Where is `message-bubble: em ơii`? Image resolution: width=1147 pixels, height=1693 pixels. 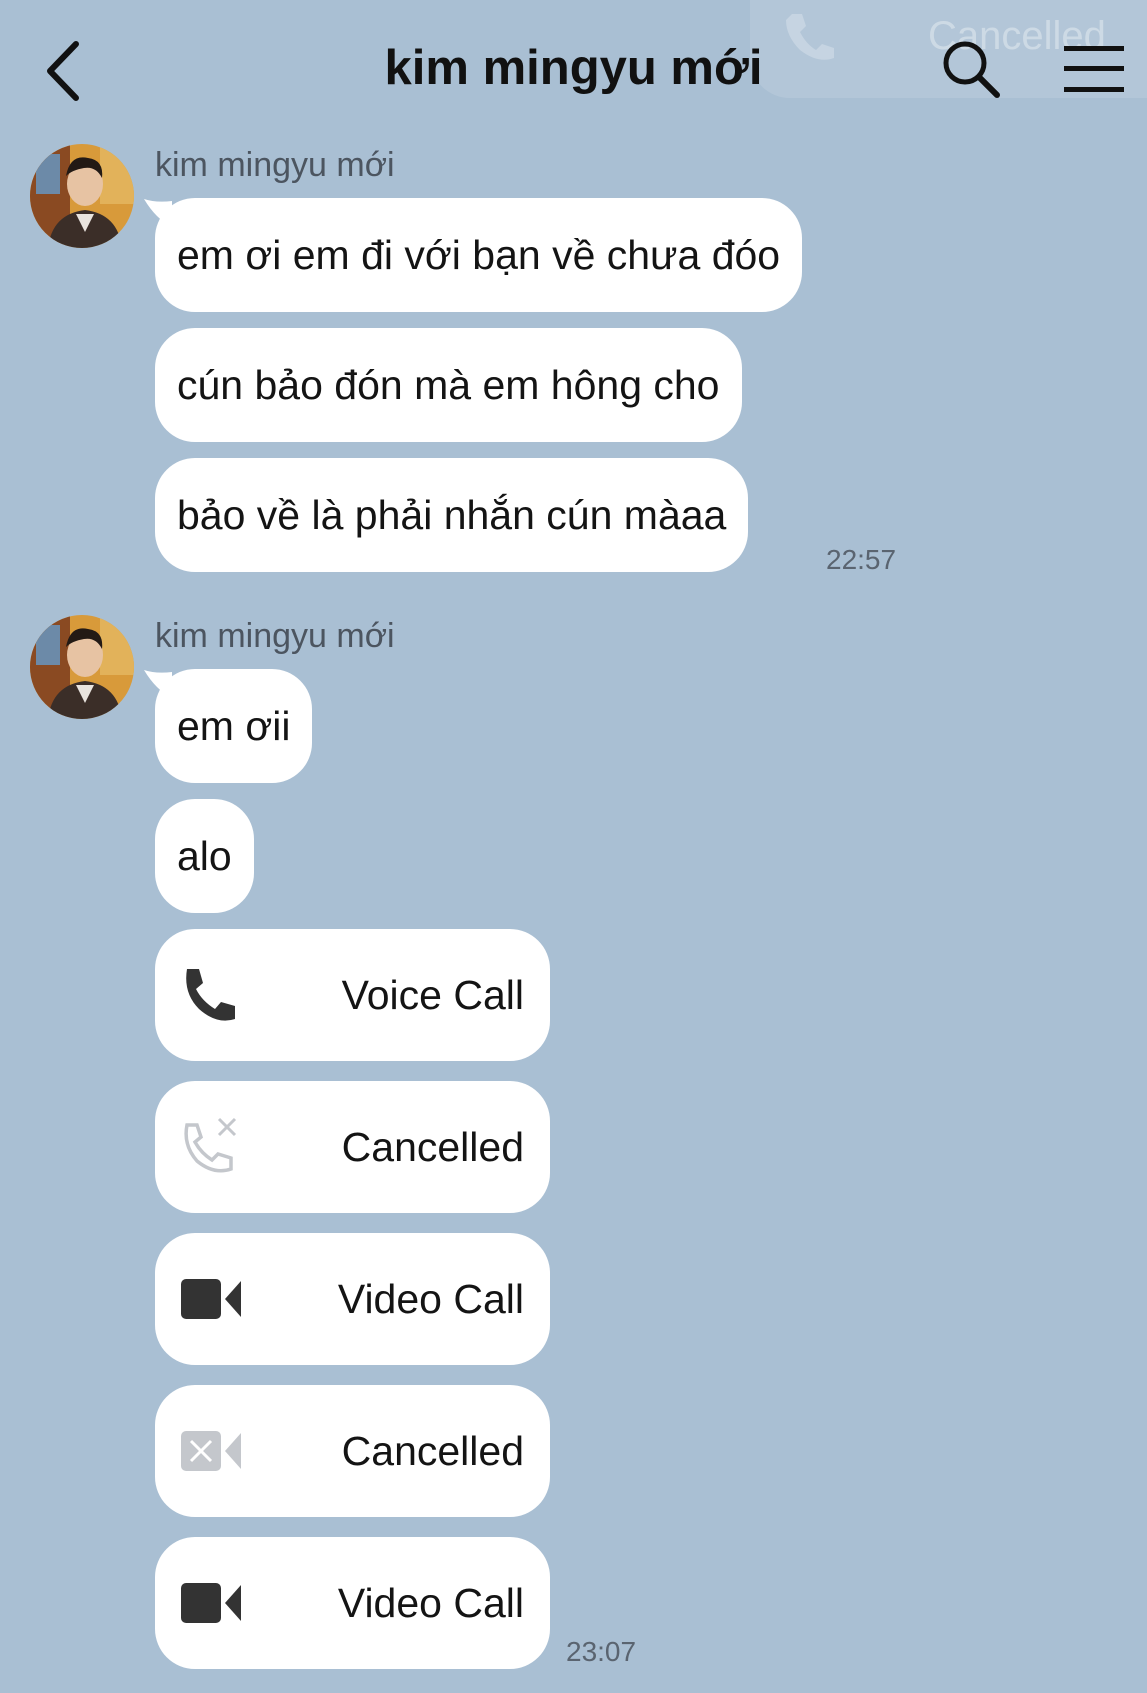 message-bubble: em ơii is located at coordinates (234, 726).